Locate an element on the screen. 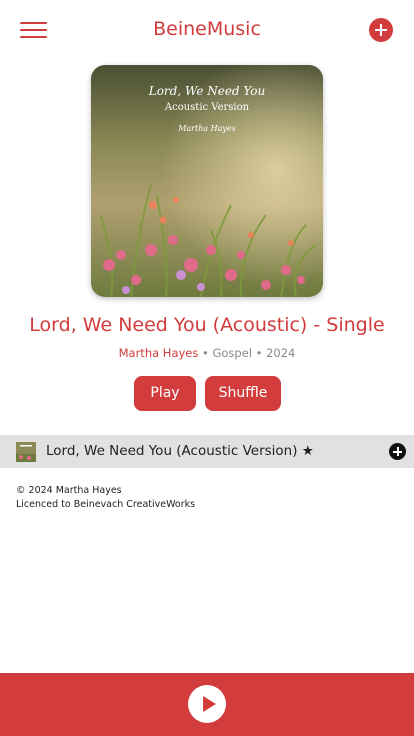 The image size is (414, 736). license-text: Licenced to Beinevach CreativeWorks is located at coordinates (106, 504).